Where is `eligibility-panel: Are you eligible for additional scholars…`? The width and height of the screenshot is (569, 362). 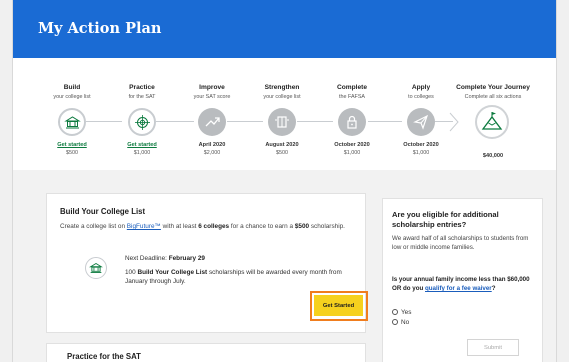 eligibility-panel: Are you eligible for additional scholars… is located at coordinates (462, 280).